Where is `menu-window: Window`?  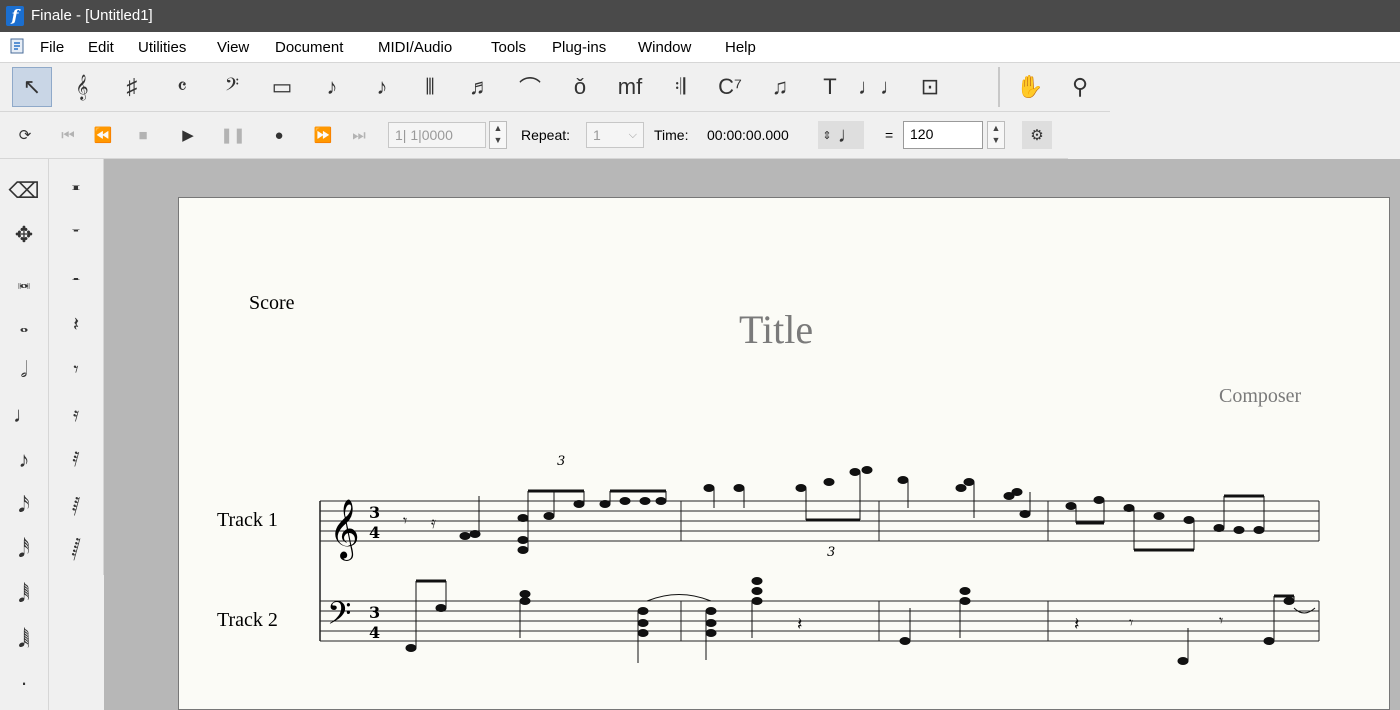
menu-window: Window is located at coordinates (664, 47).